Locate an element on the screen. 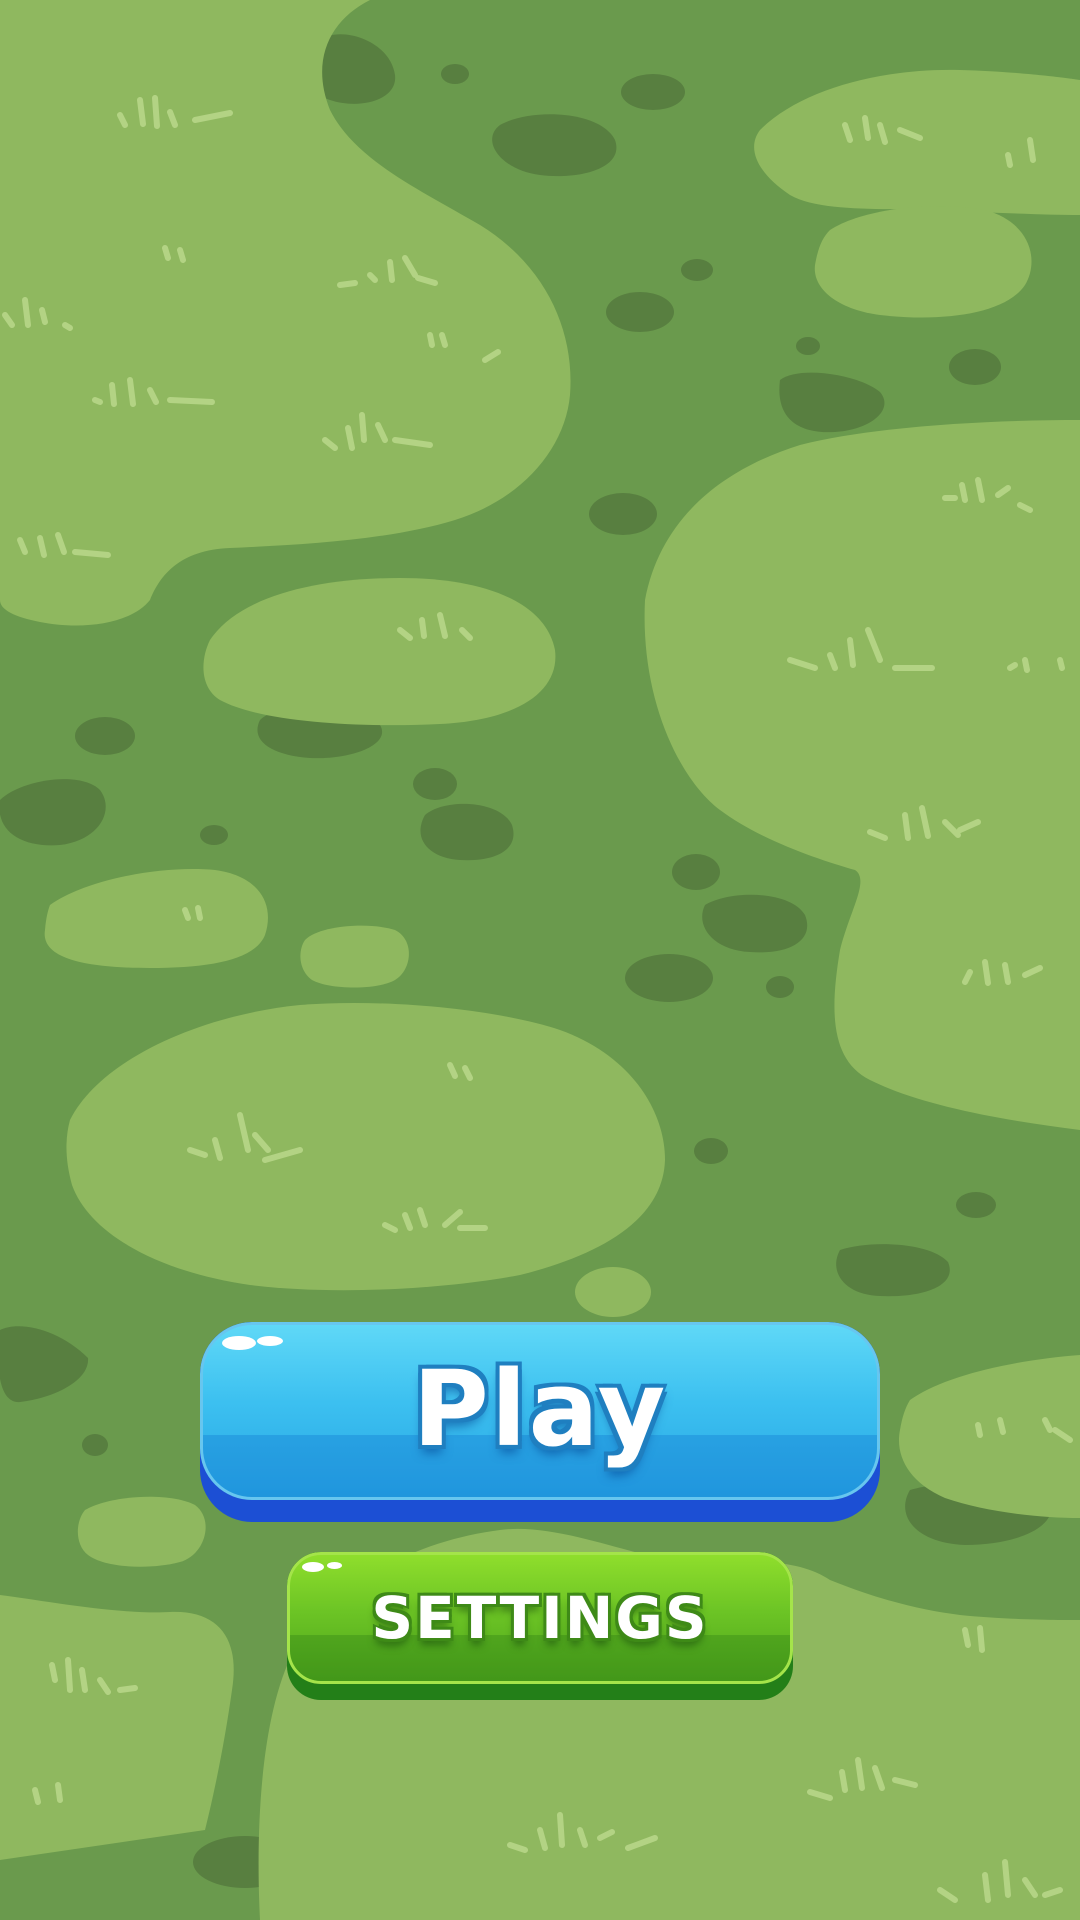  play-button: Play is located at coordinates (540, 1422).